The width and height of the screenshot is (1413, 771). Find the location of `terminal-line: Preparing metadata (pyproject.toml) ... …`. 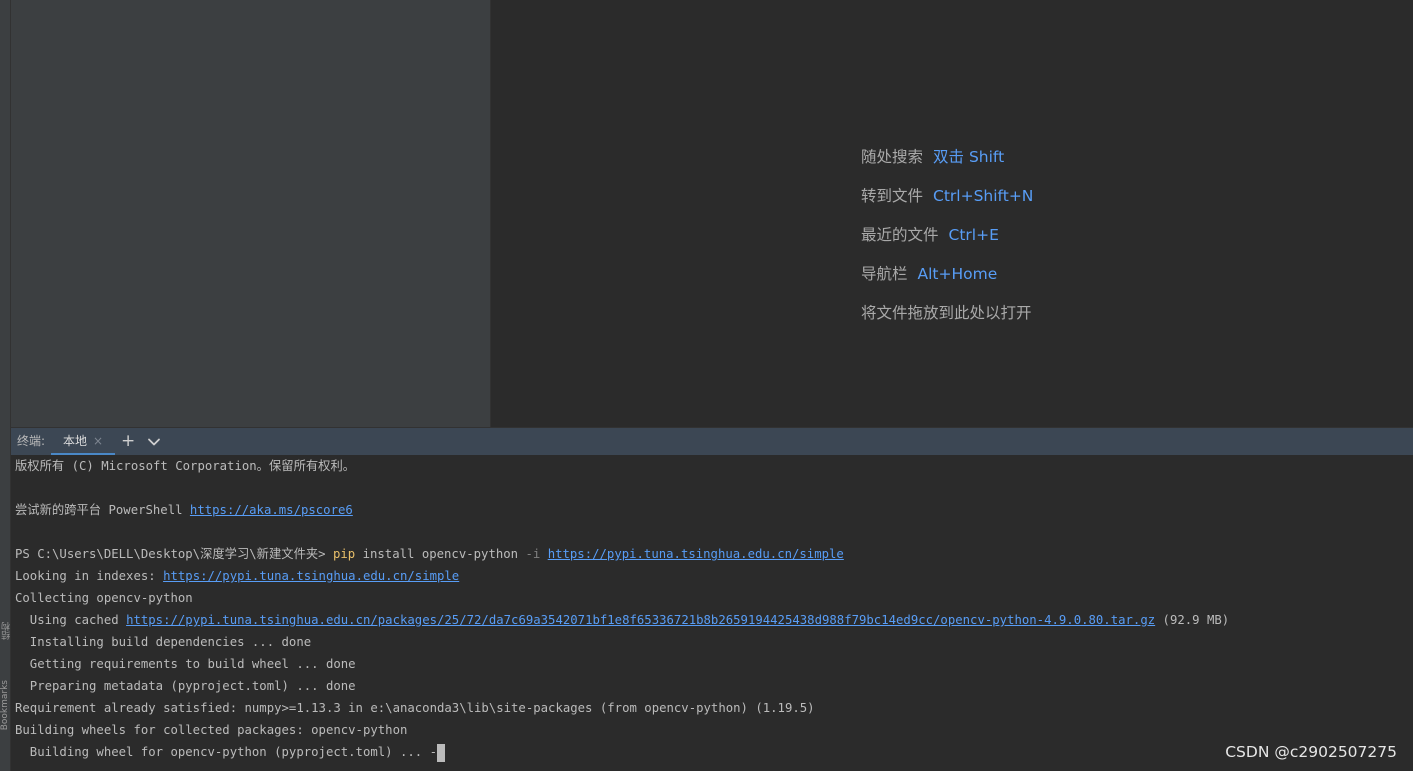

terminal-line: Preparing metadata (pyproject.toml) ... … is located at coordinates (185, 686).